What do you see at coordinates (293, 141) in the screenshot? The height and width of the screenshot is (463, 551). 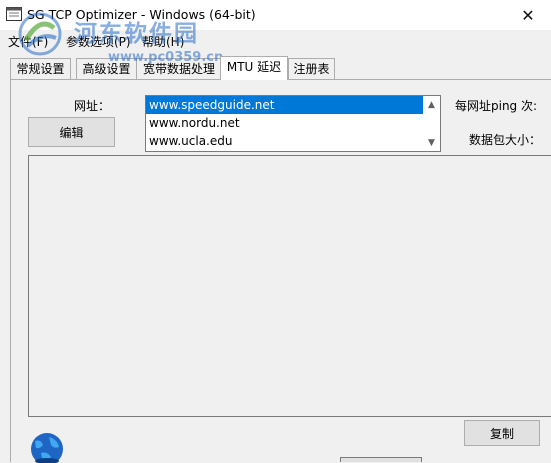 I see `url-list-item: www.ucla.edu` at bounding box center [293, 141].